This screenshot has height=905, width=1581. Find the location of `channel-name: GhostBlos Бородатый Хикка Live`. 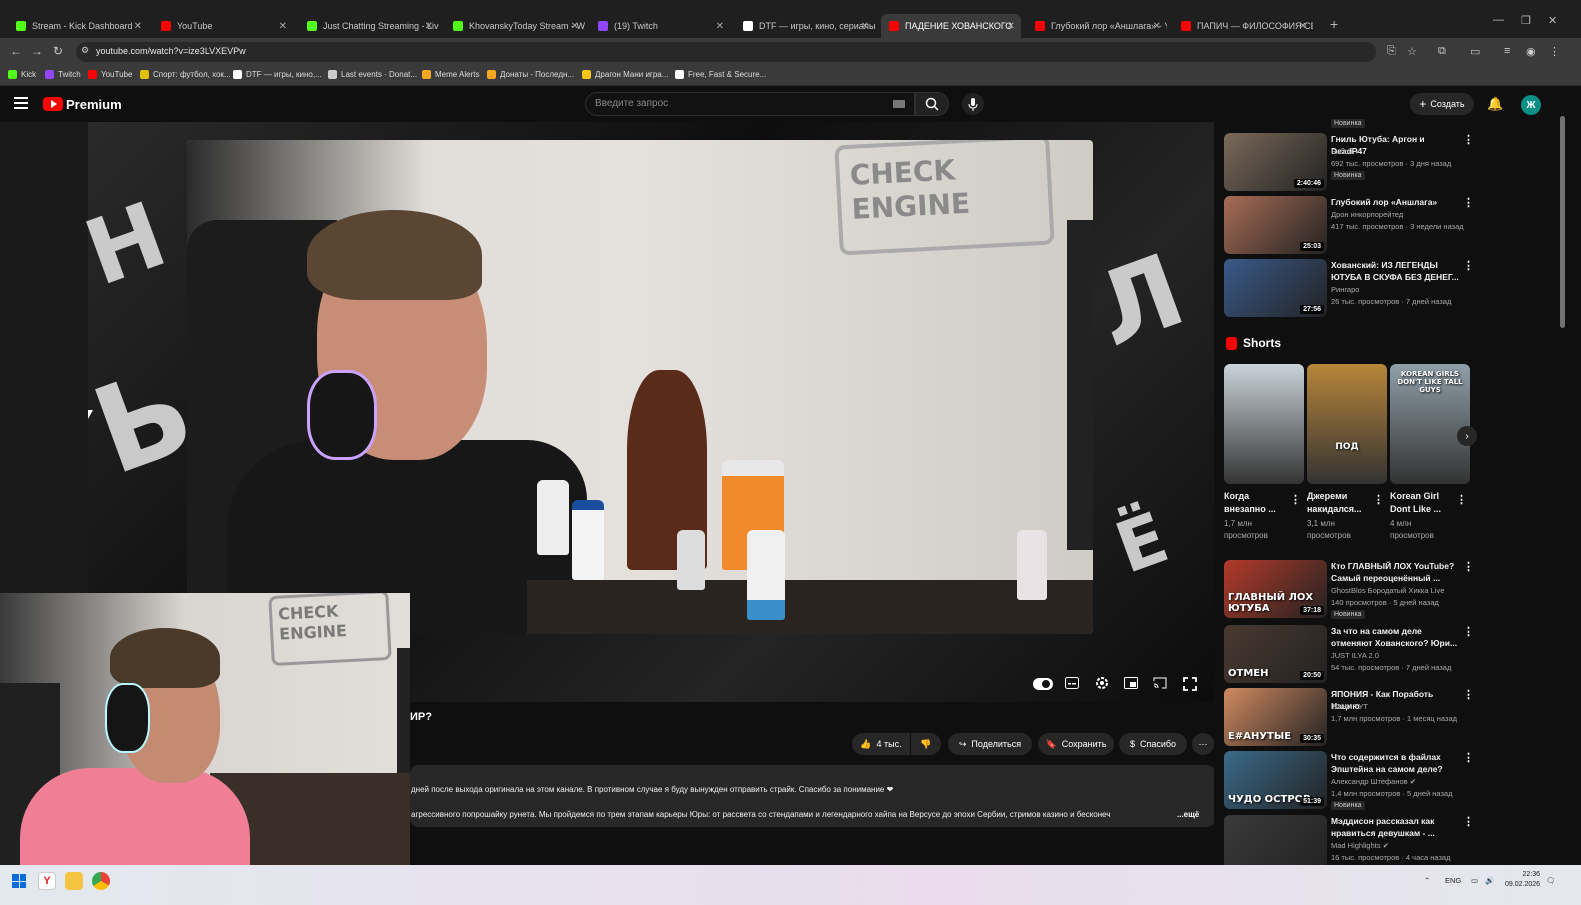

channel-name: GhostBlos Бородатый Хикка Live is located at coordinates (1387, 590).